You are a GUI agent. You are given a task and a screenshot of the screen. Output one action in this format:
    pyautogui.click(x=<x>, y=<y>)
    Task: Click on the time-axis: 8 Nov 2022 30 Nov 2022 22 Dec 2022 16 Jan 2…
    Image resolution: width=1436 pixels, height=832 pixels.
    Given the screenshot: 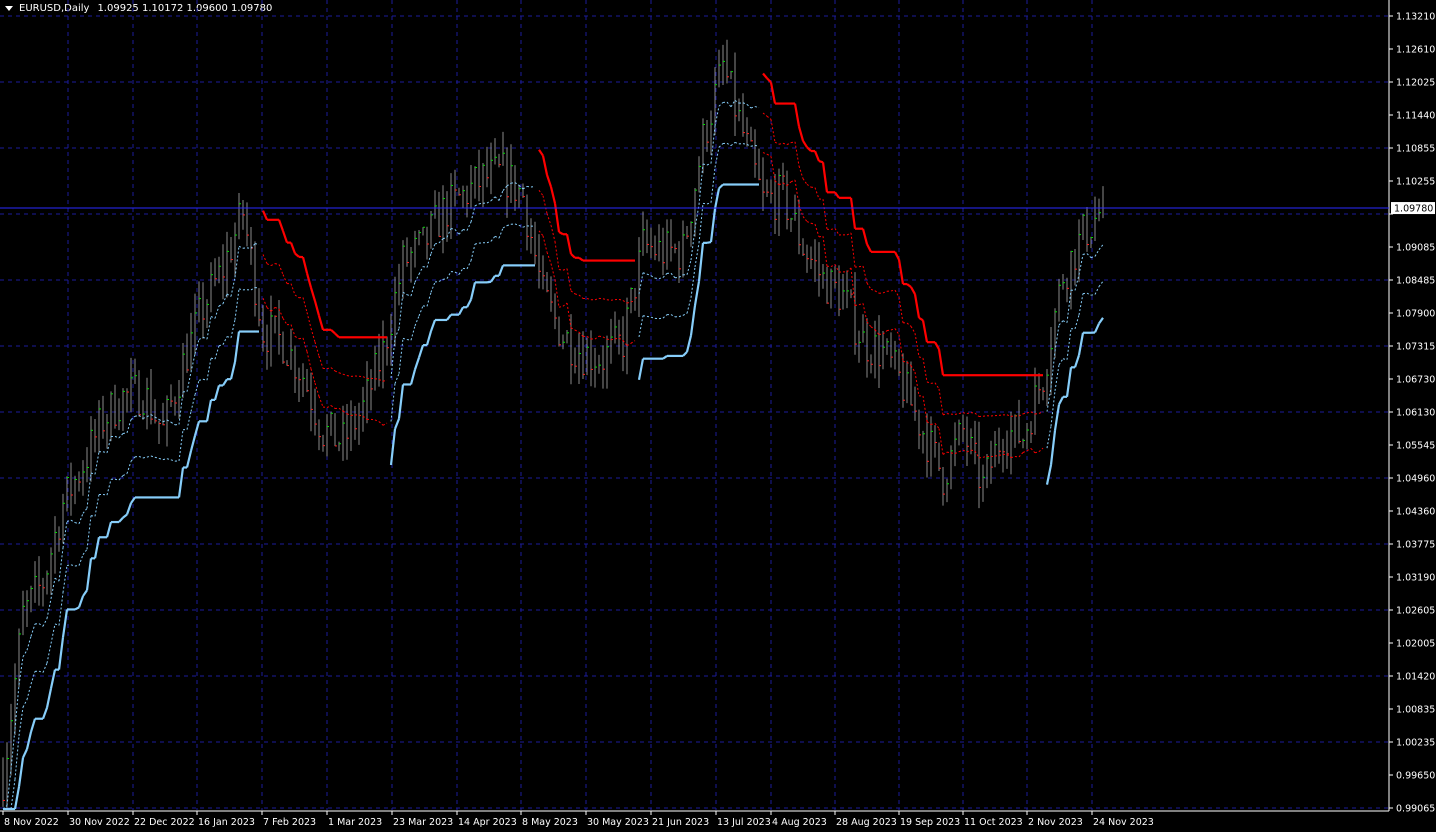 What is the action you would take?
    pyautogui.click(x=578, y=819)
    